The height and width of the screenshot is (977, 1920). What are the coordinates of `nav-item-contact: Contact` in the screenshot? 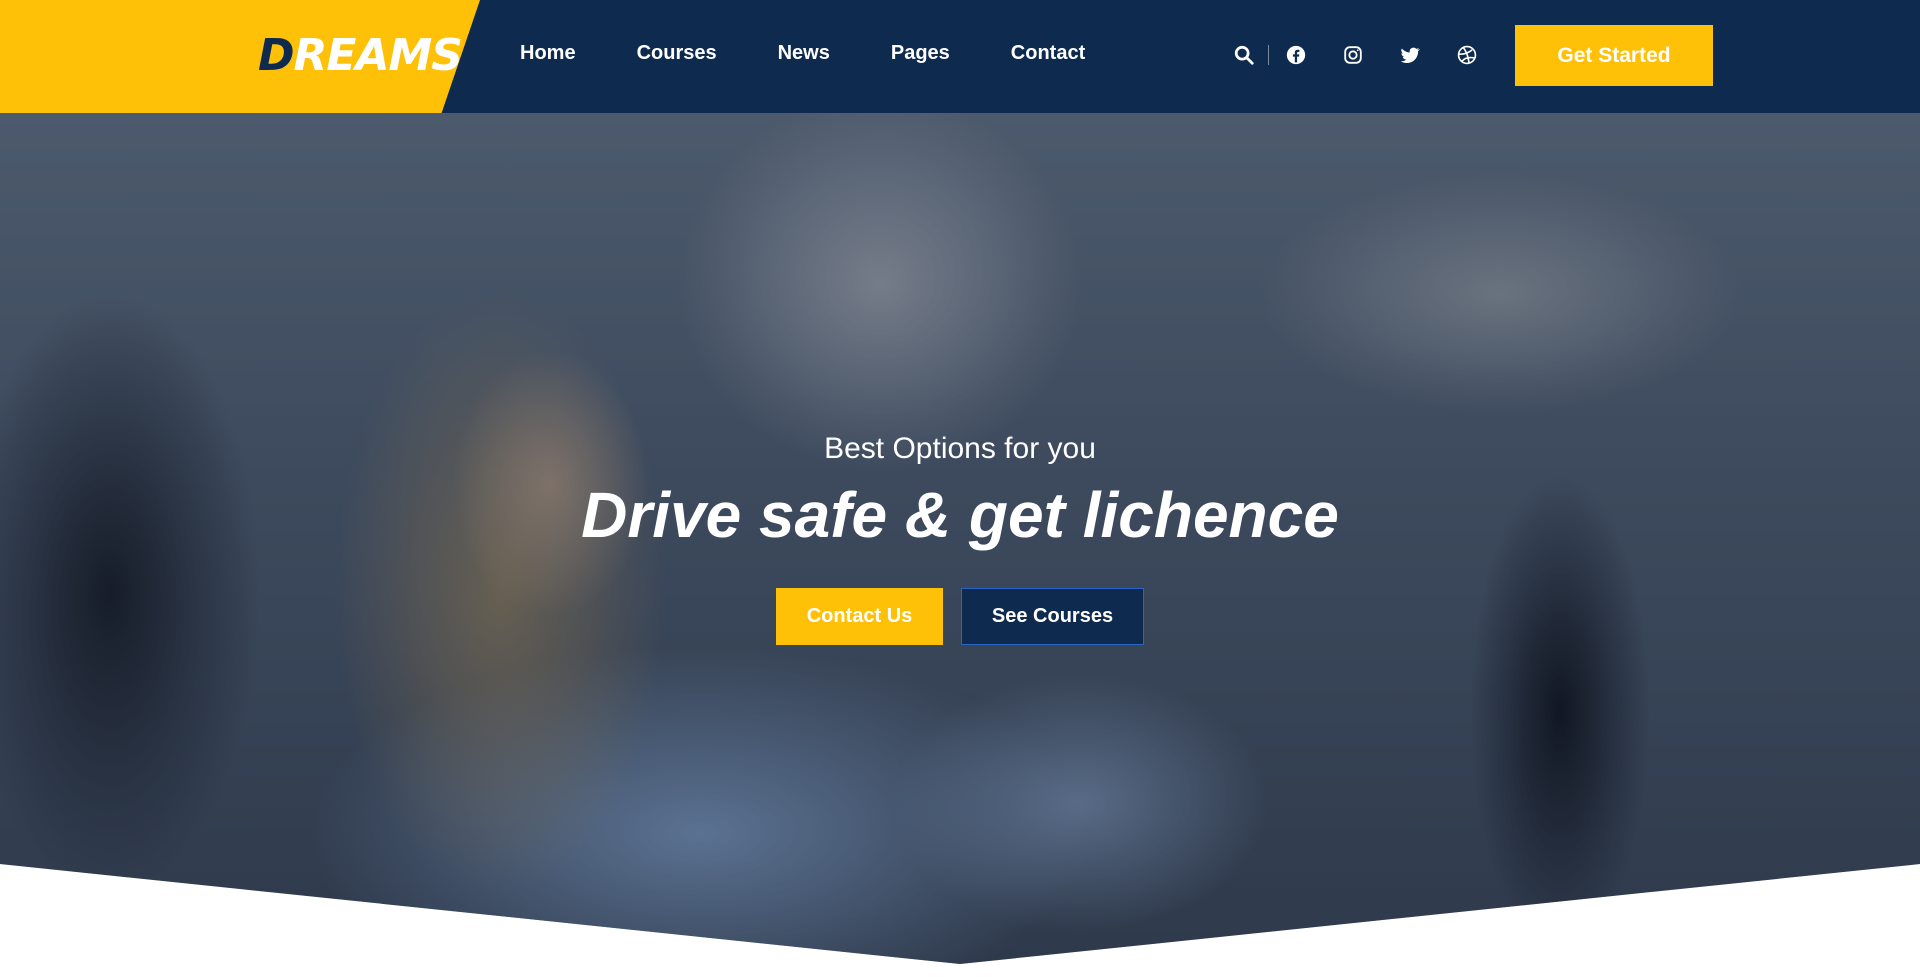 It's located at (1048, 53).